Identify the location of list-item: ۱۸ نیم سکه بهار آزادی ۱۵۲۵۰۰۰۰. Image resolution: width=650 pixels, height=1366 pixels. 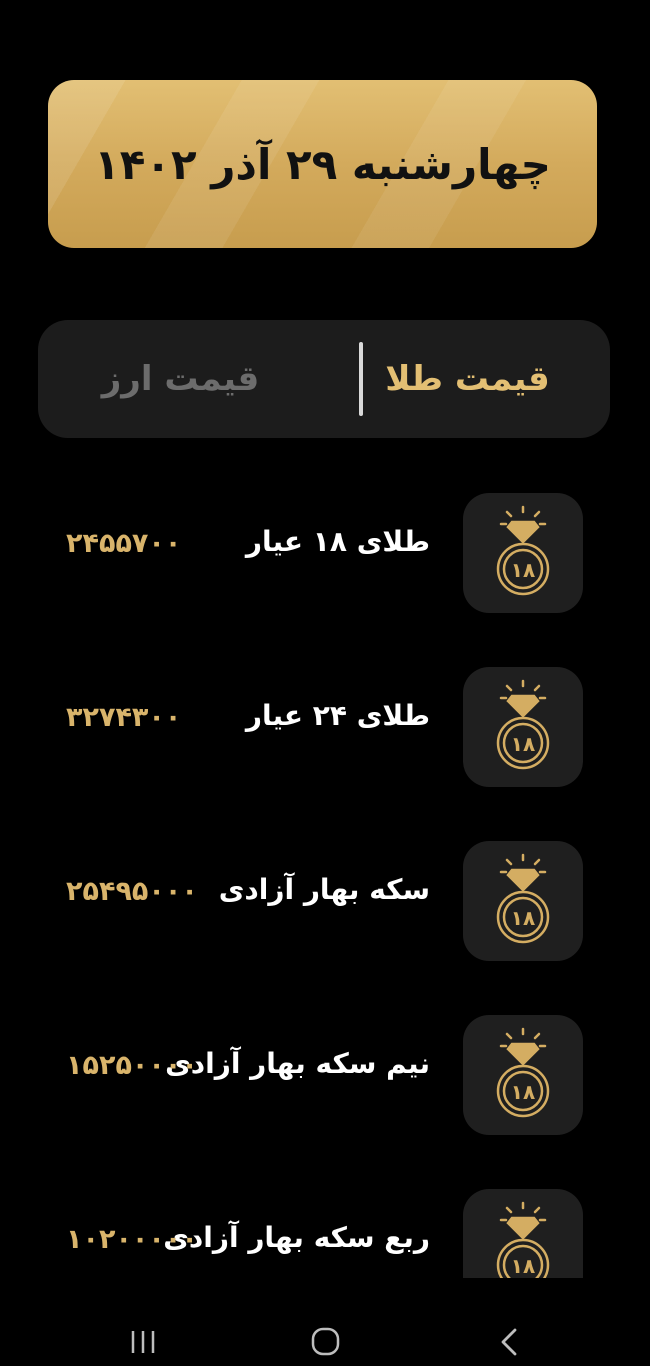
(325, 1089).